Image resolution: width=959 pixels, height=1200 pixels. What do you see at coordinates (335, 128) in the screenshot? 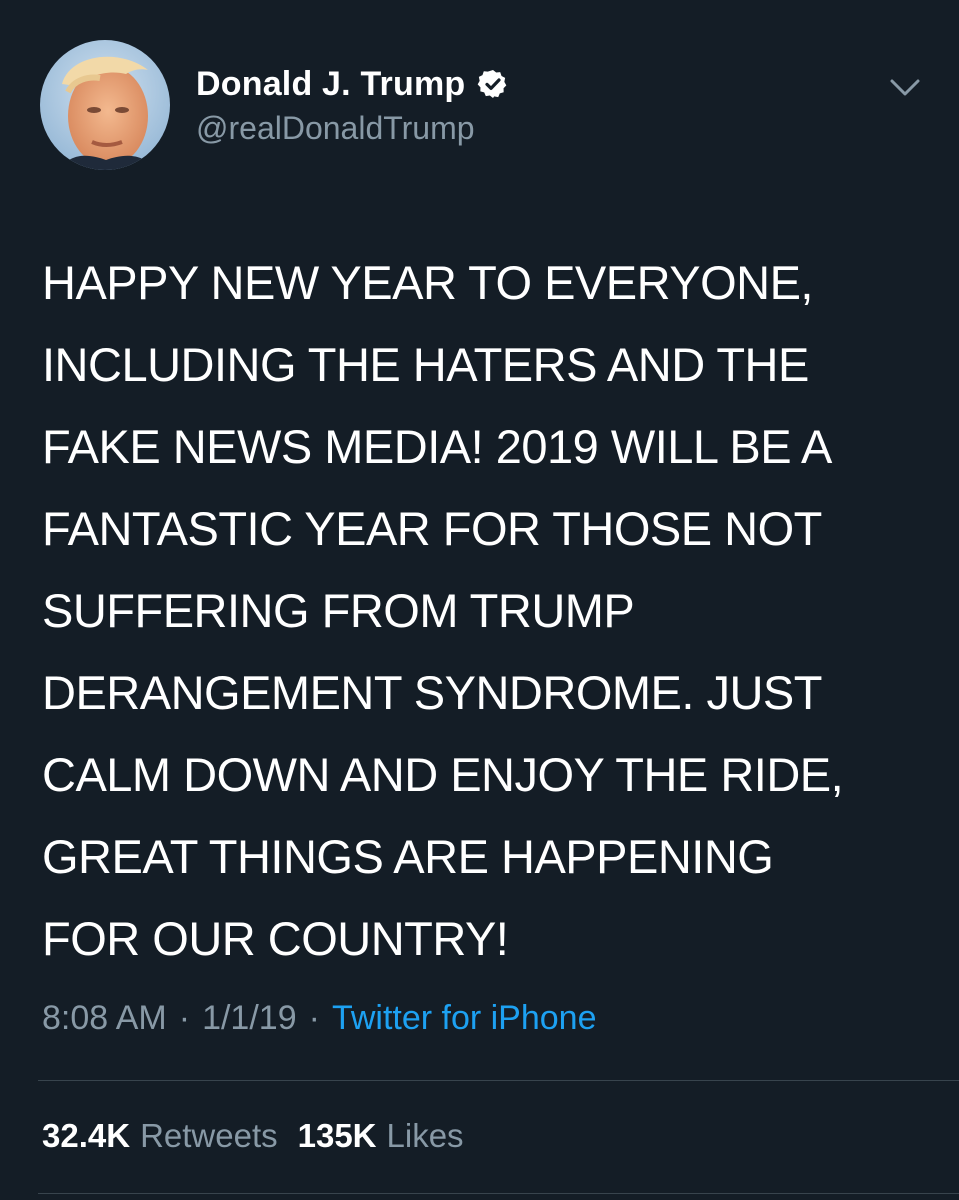
I see `author-handle: @realDonaldTrump` at bounding box center [335, 128].